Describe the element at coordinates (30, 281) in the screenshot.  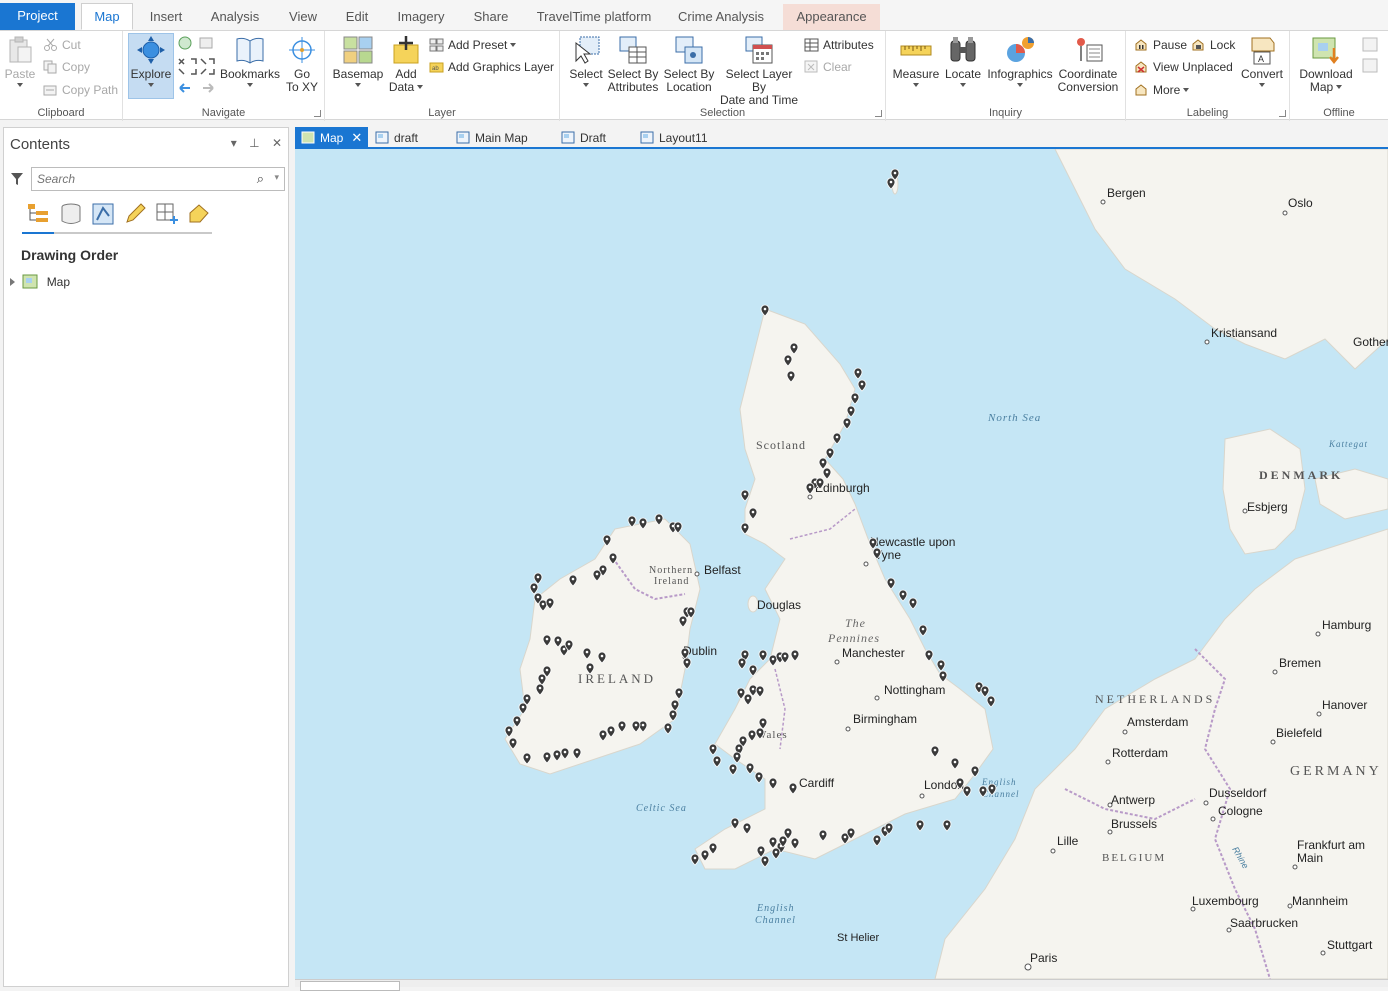
I see `map-icon` at that location.